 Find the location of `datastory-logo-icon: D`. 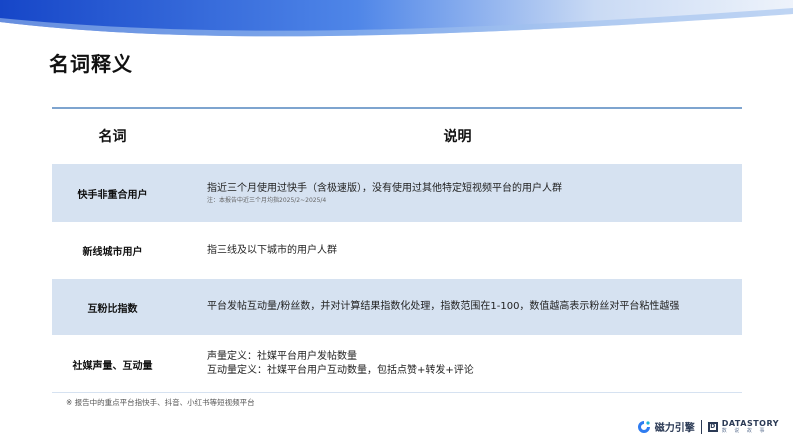

datastory-logo-icon: D is located at coordinates (712, 426).